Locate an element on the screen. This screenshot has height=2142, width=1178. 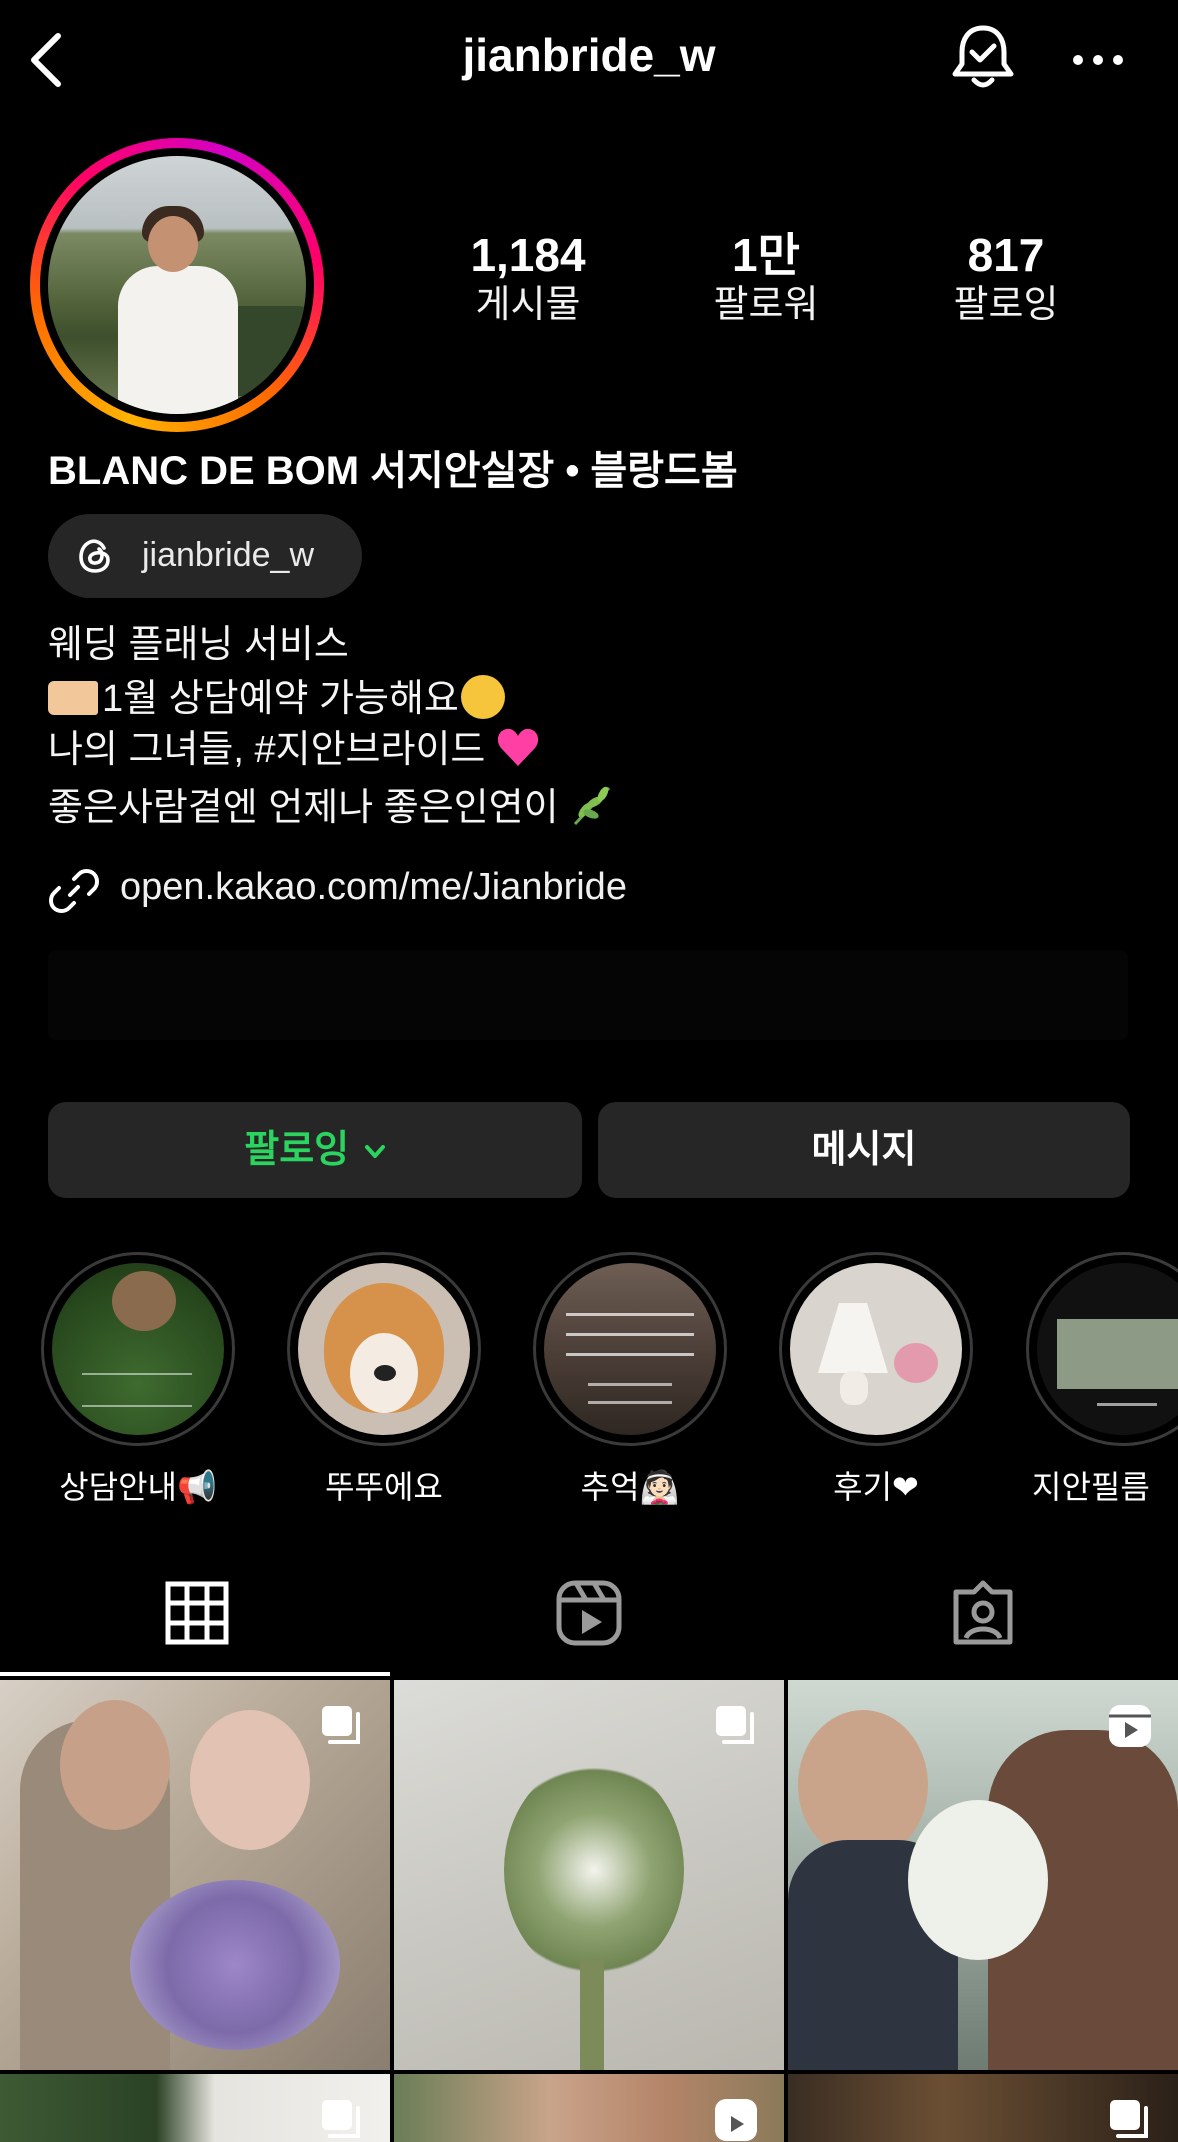
following-count: 817 is located at coordinates (1006, 255).